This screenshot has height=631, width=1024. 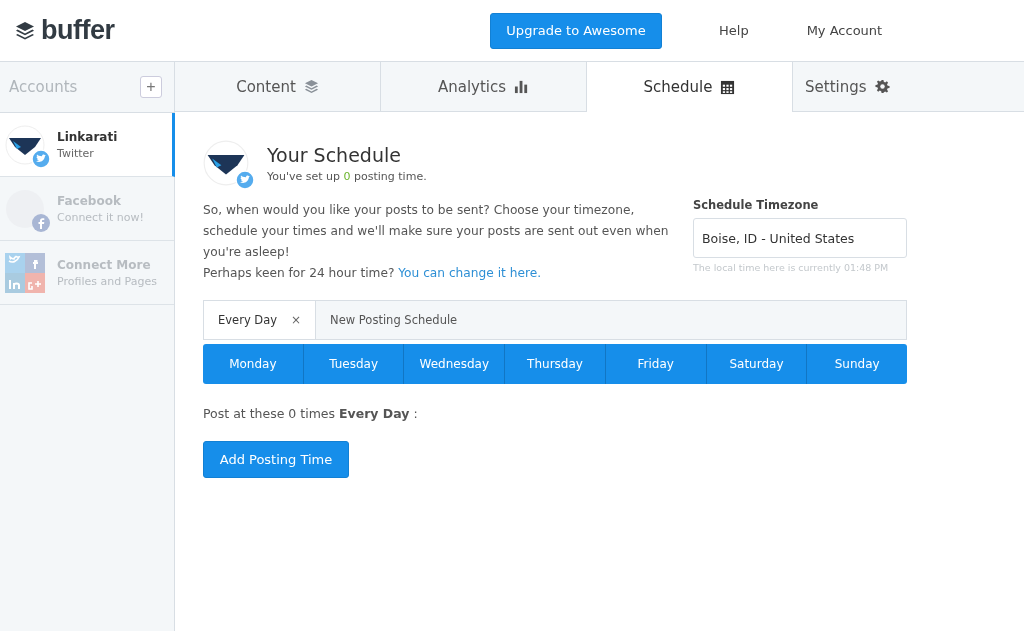 What do you see at coordinates (87, 136) in the screenshot?
I see `account-name: Linkarati` at bounding box center [87, 136].